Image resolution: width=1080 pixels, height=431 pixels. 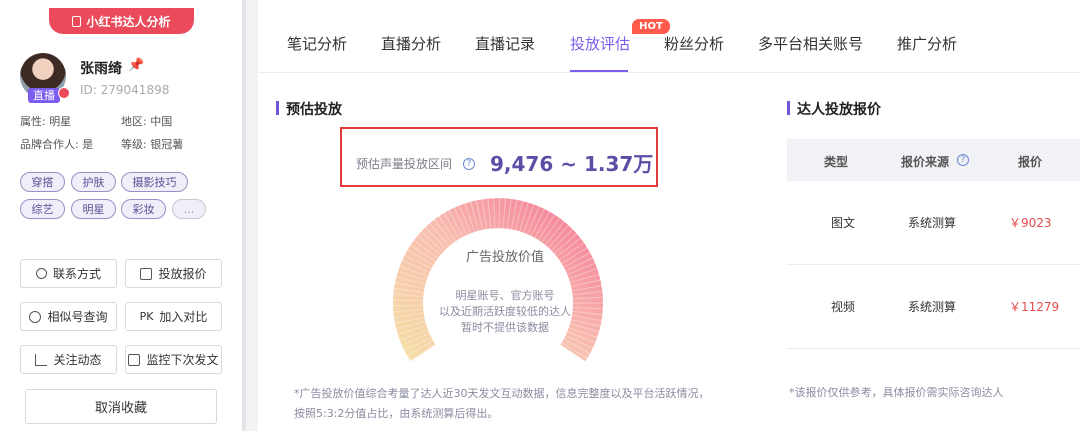 I want to click on xiaohongshu-analysis-badge: 小红书达人分析, so click(x=121, y=21).